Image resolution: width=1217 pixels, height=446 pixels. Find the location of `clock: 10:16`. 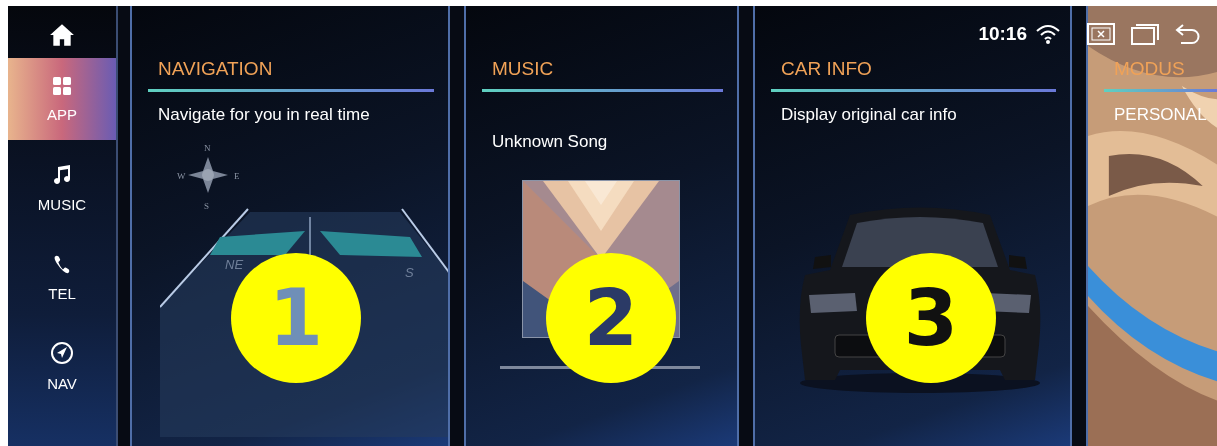

clock: 10:16 is located at coordinates (1002, 34).